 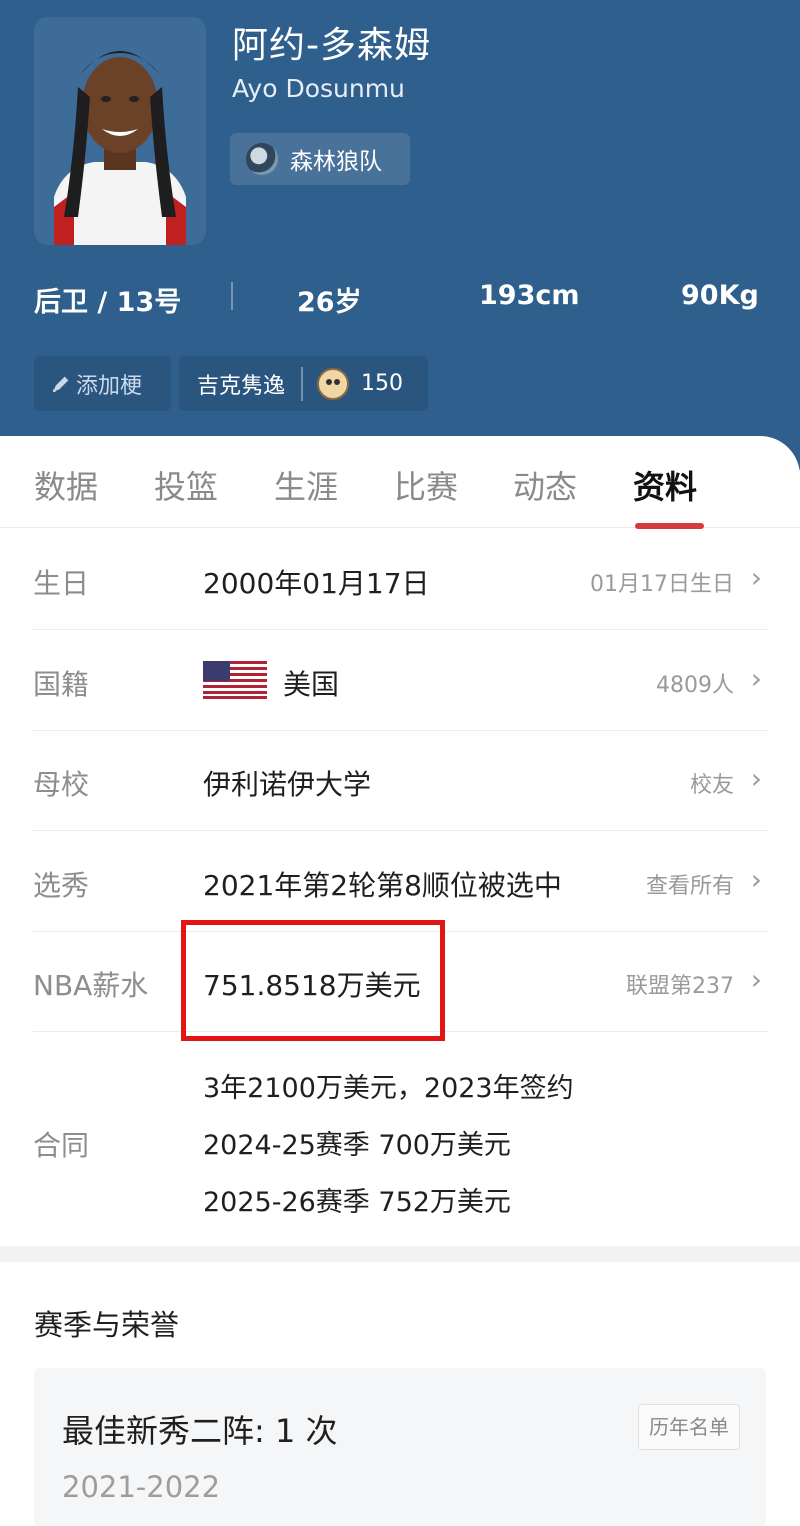 I want to click on meme-name: 吉克隽逸, so click(x=241, y=386).